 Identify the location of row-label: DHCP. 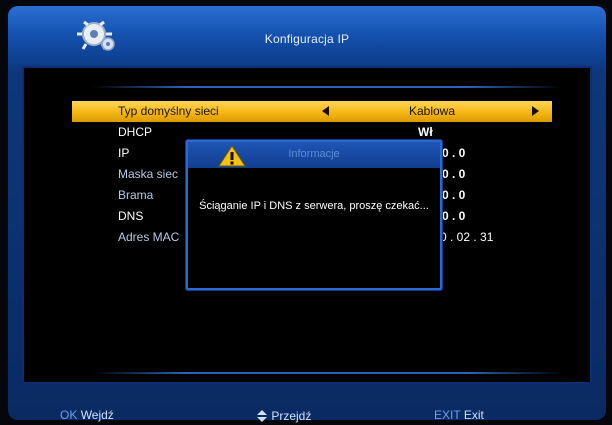
(135, 132).